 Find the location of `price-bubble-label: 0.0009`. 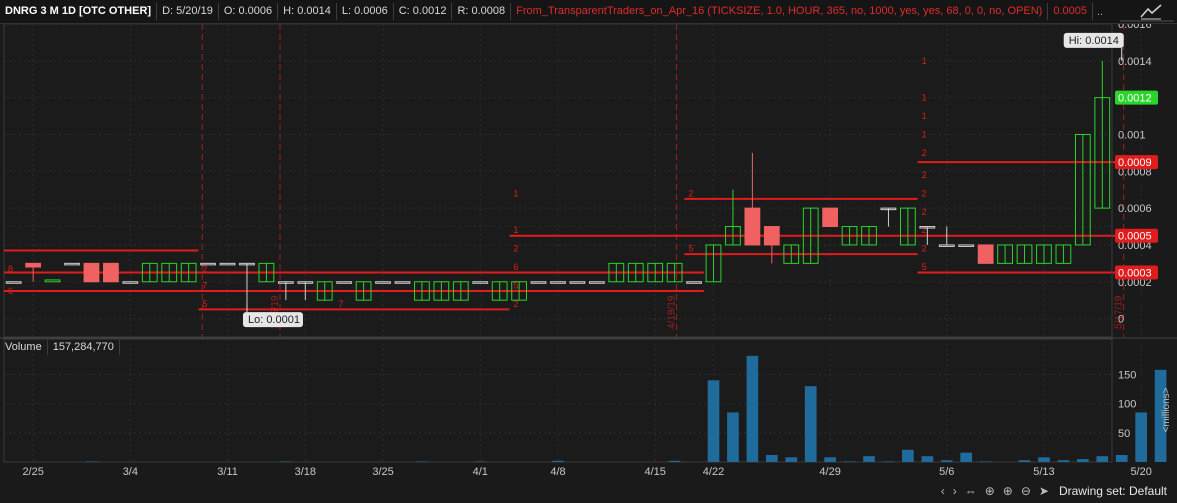

price-bubble-label: 0.0009 is located at coordinates (1135, 163).